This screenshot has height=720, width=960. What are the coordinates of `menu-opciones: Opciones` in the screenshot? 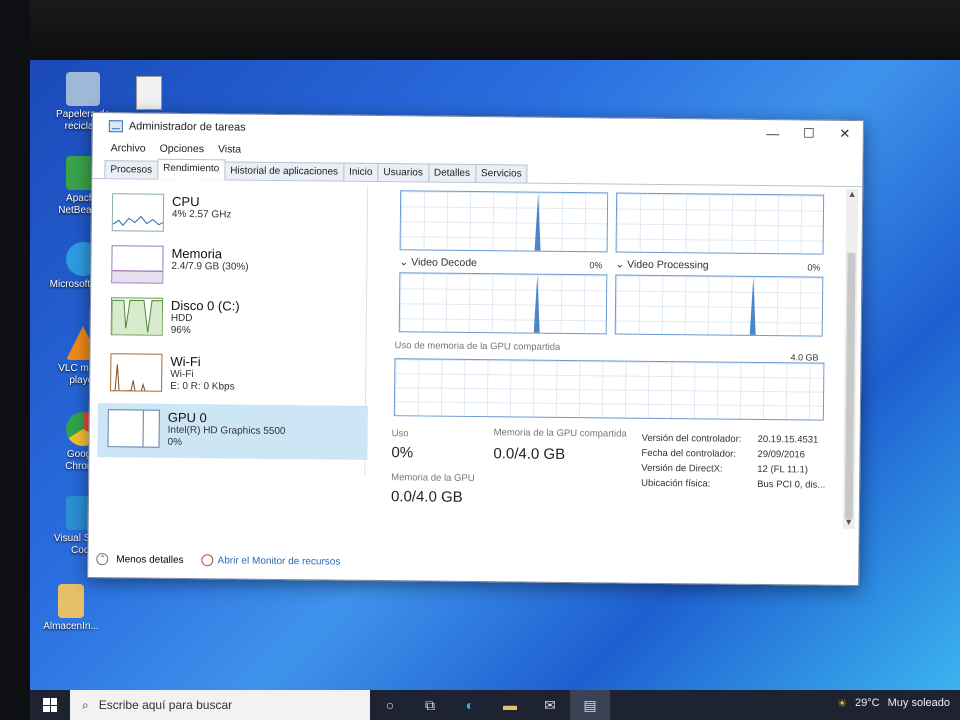 It's located at (182, 149).